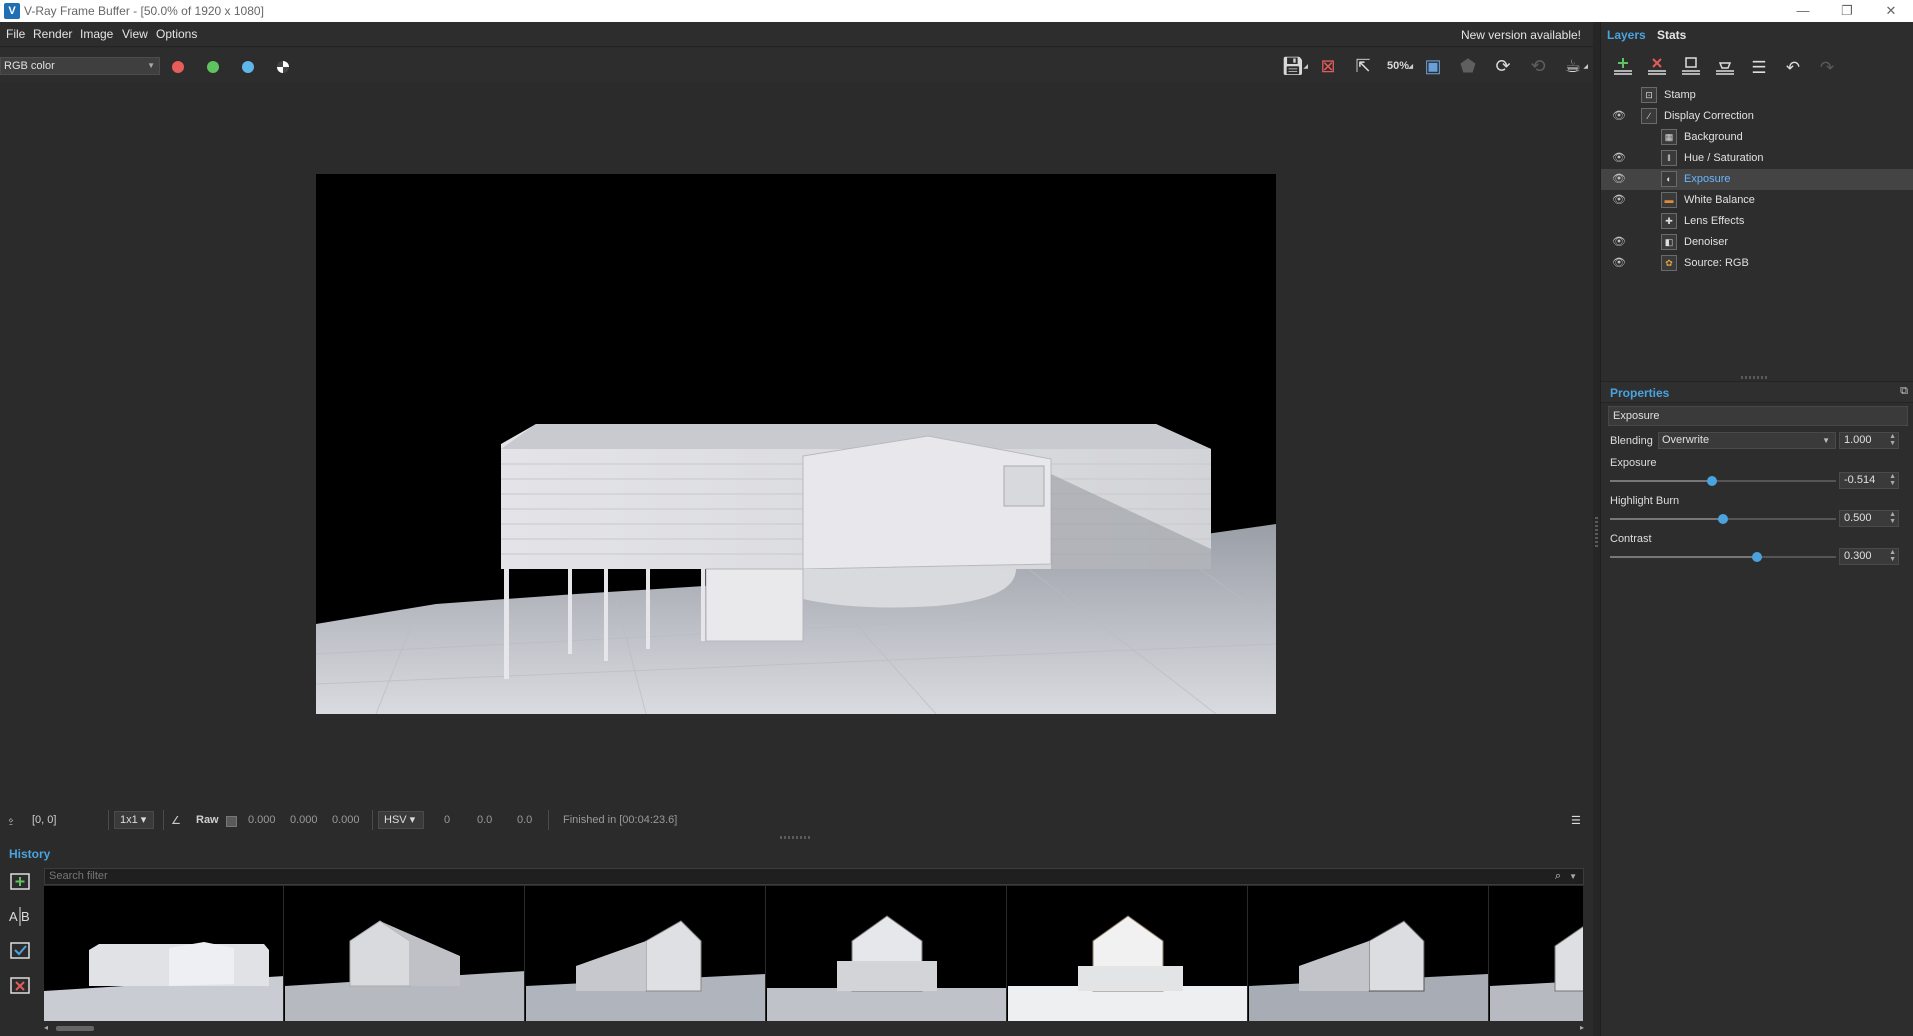 Image resolution: width=1913 pixels, height=1036 pixels. What do you see at coordinates (1869, 518) in the screenshot?
I see `highlight-burn-field: 0.500 ▲ ▼` at bounding box center [1869, 518].